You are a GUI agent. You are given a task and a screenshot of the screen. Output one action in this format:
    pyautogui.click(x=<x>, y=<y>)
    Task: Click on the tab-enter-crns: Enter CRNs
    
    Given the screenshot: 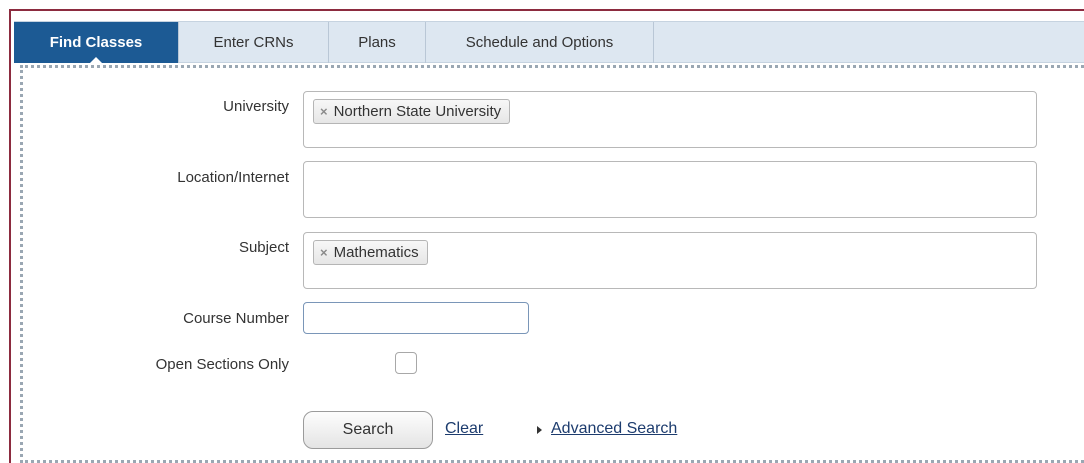 What is the action you would take?
    pyautogui.click(x=254, y=42)
    